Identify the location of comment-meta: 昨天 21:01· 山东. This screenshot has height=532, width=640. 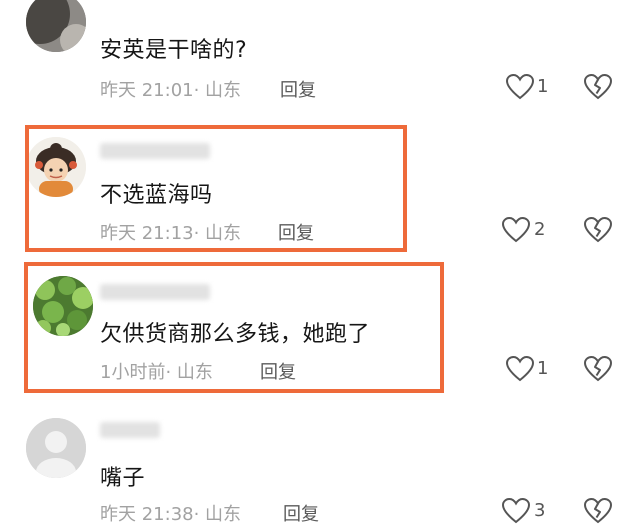
(170, 89).